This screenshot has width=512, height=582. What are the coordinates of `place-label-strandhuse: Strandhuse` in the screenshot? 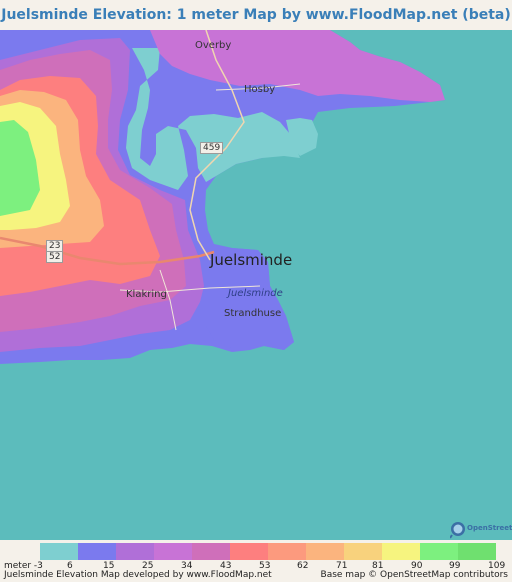 It's located at (253, 313).